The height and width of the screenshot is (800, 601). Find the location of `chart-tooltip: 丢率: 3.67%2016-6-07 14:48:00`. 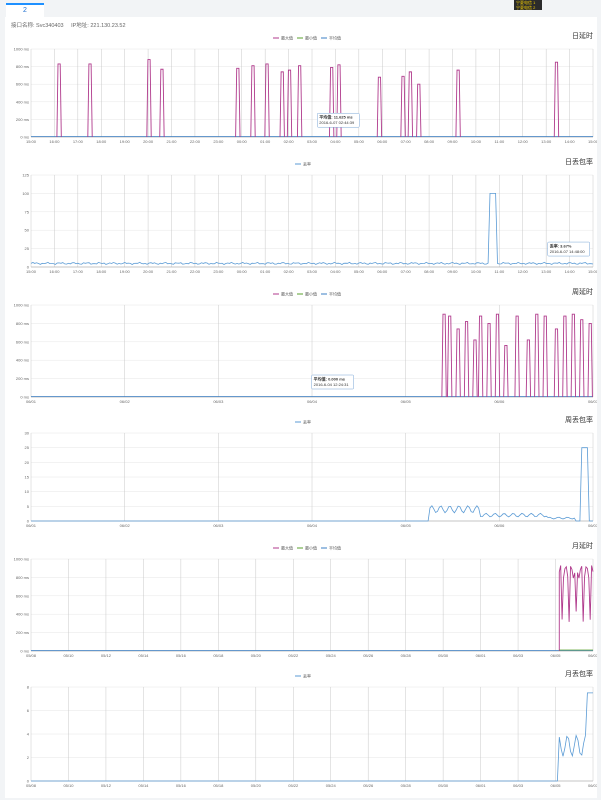

chart-tooltip: 丢率: 3.67%2016-6-07 14:48:00 is located at coordinates (568, 249).